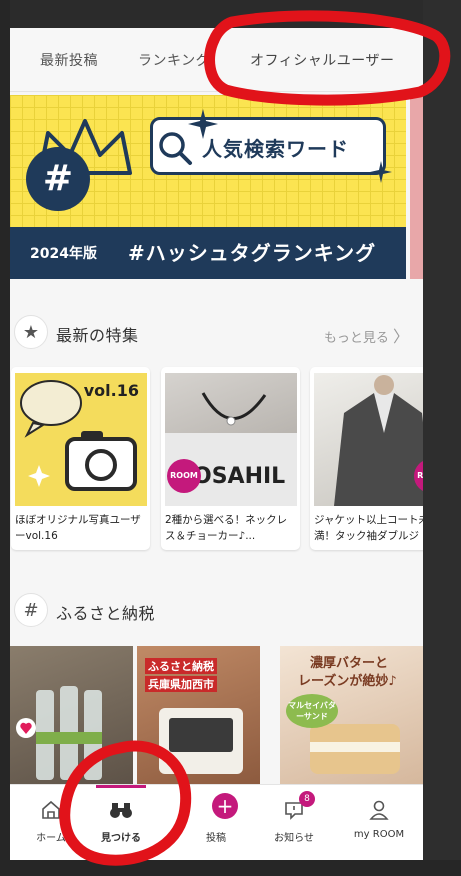 This screenshot has width=461, height=876. I want to click on star-icon: ★, so click(31, 332).